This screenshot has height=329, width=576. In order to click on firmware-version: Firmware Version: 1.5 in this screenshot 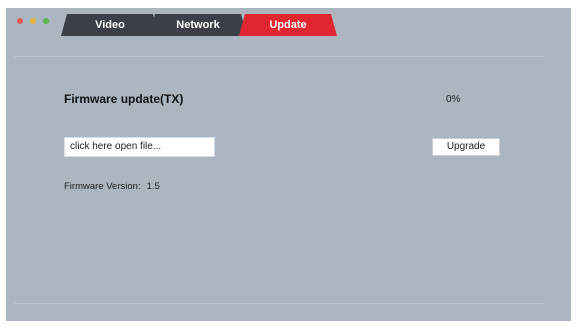, I will do `click(115, 186)`.